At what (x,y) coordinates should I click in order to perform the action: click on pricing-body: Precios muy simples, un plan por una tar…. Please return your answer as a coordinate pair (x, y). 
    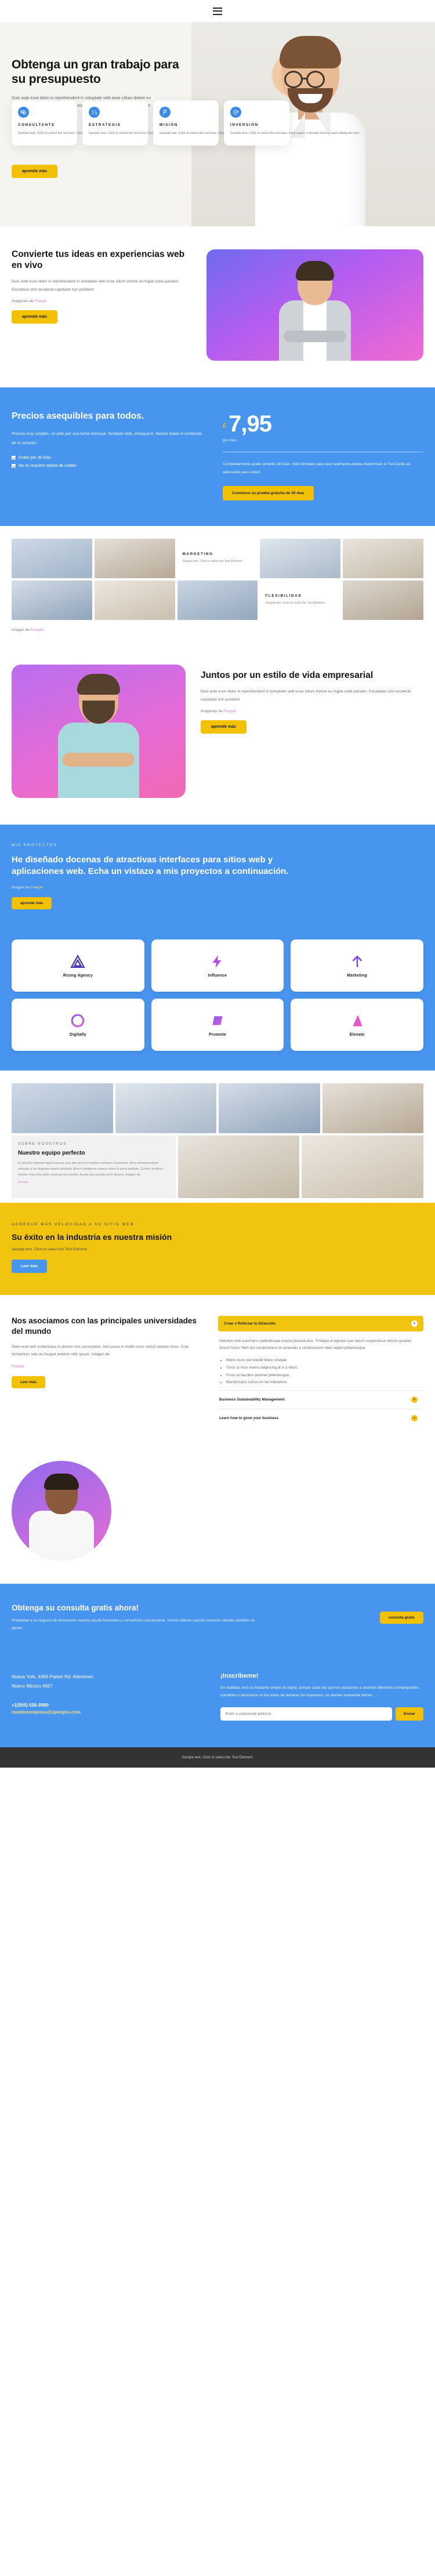
    Looking at the image, I should click on (107, 438).